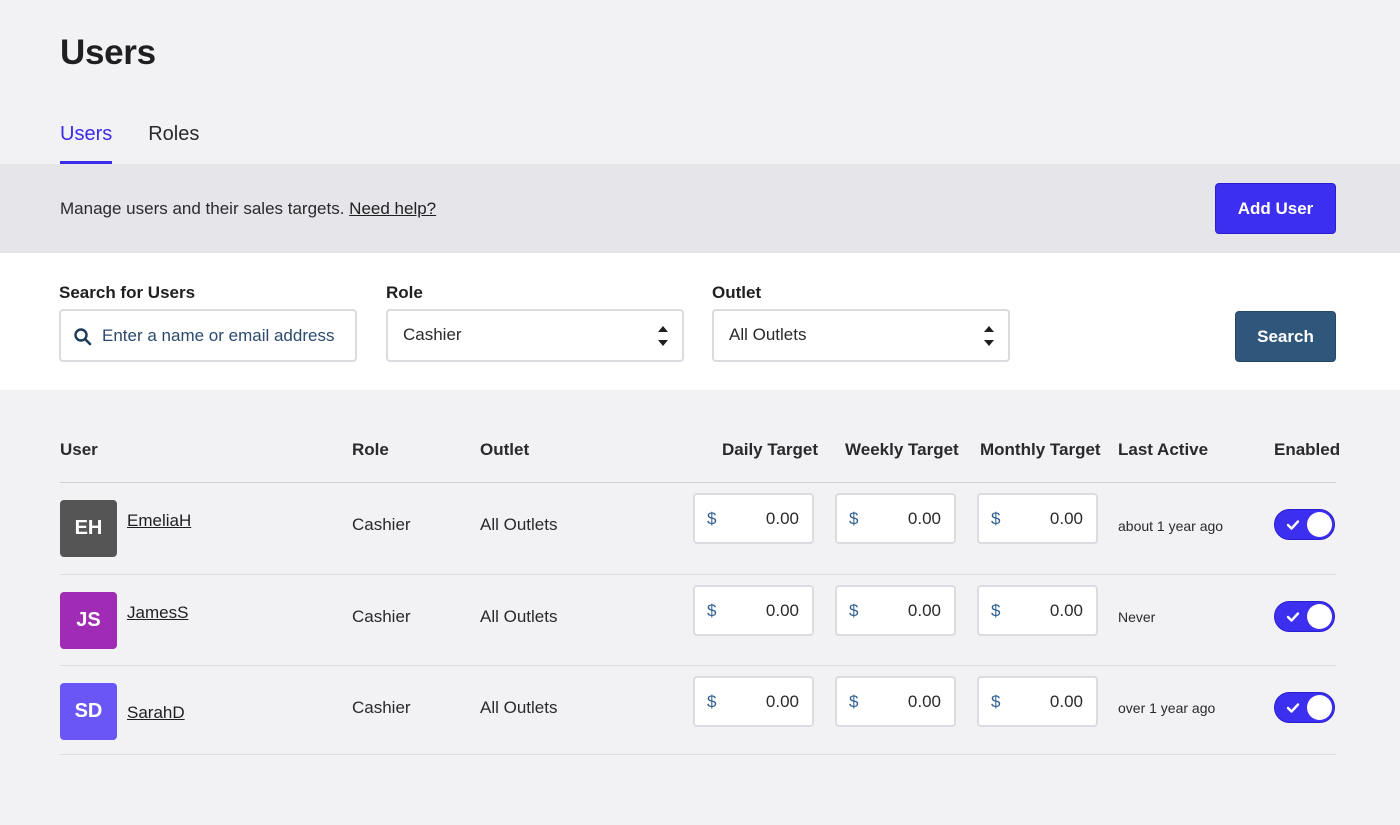 Image resolution: width=1400 pixels, height=825 pixels. I want to click on user-name-link: EmeliaH, so click(159, 521).